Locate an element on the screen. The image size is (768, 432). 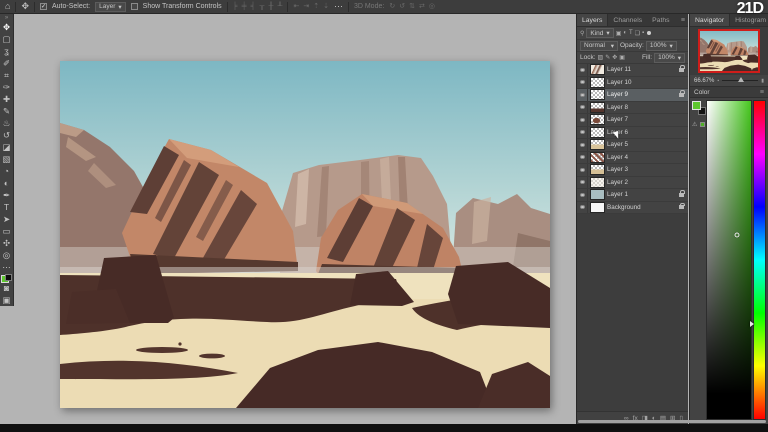
healing-brush-tool: ✚ is located at coordinates (6, 99).